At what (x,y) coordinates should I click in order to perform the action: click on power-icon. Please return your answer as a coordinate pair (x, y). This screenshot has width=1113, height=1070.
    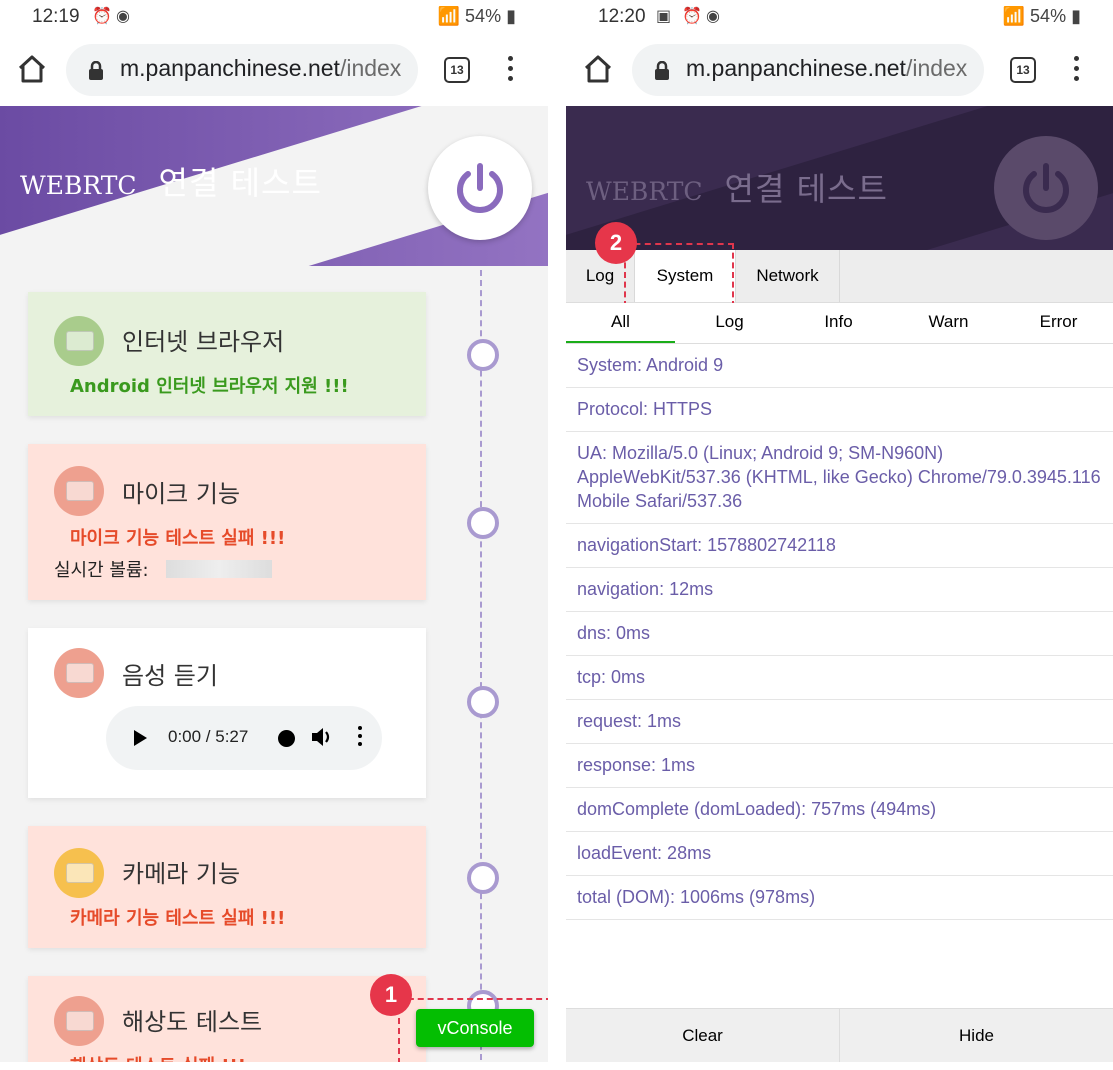
    Looking at the image, I should click on (1046, 188).